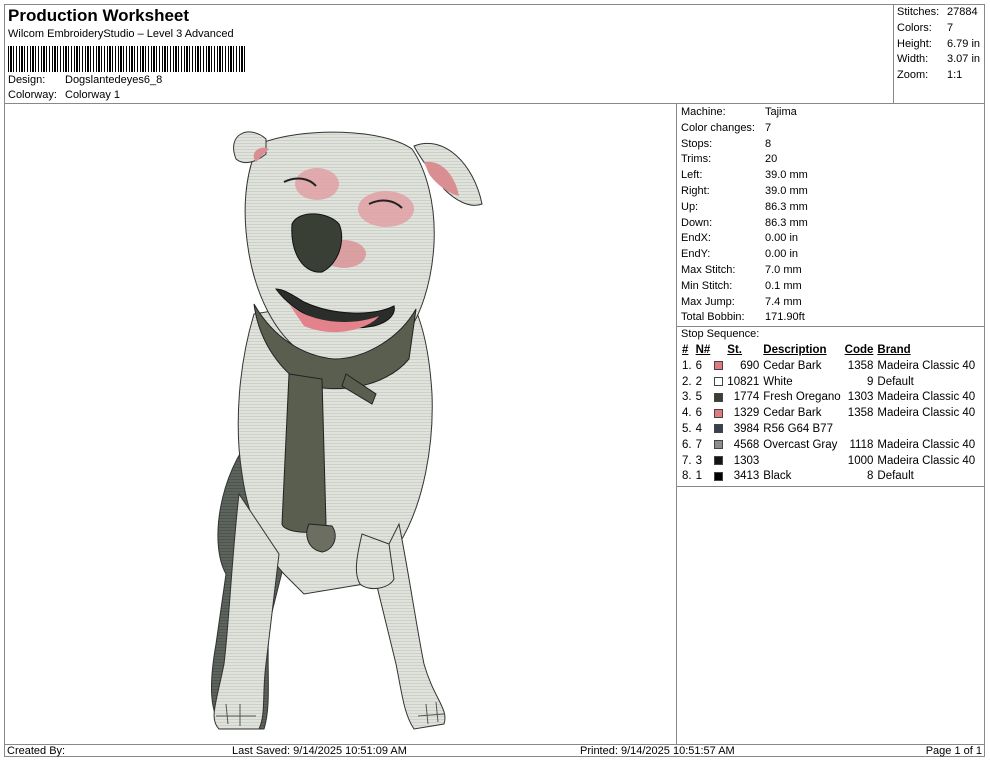 The height and width of the screenshot is (762, 990). Describe the element at coordinates (798, 428) in the screenshot. I see `row-description: R56 G64 B77` at that location.